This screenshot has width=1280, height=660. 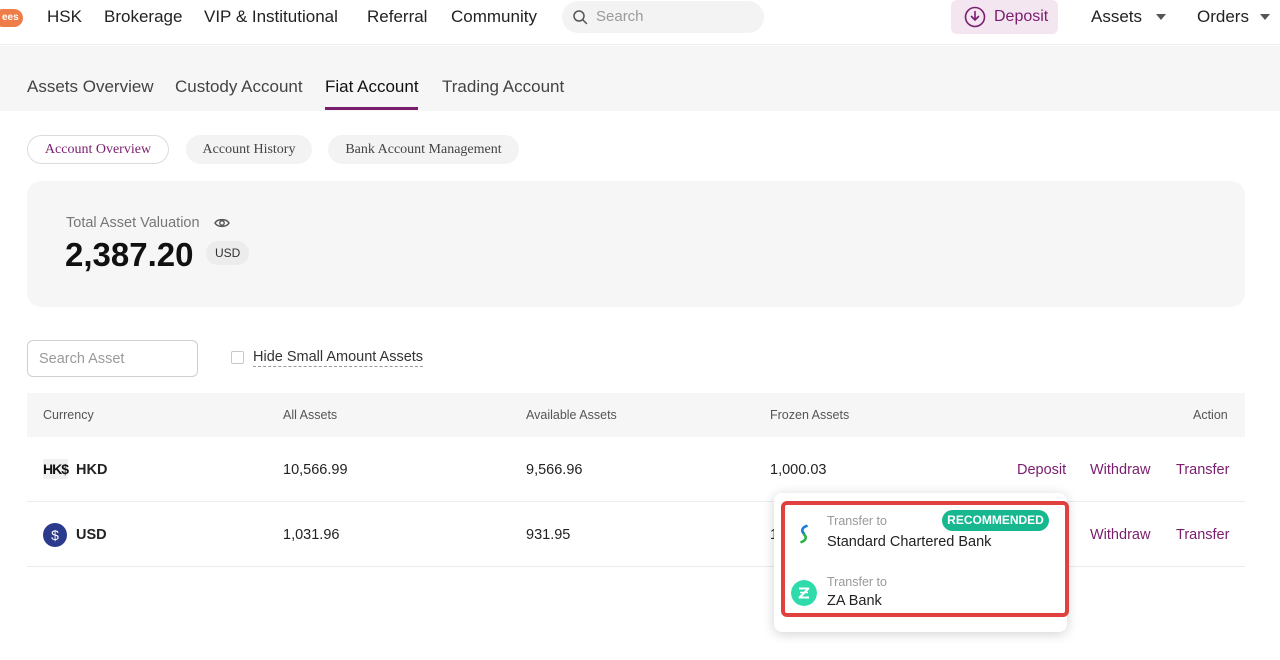 What do you see at coordinates (249, 149) in the screenshot?
I see `subtab-account-history: Account History` at bounding box center [249, 149].